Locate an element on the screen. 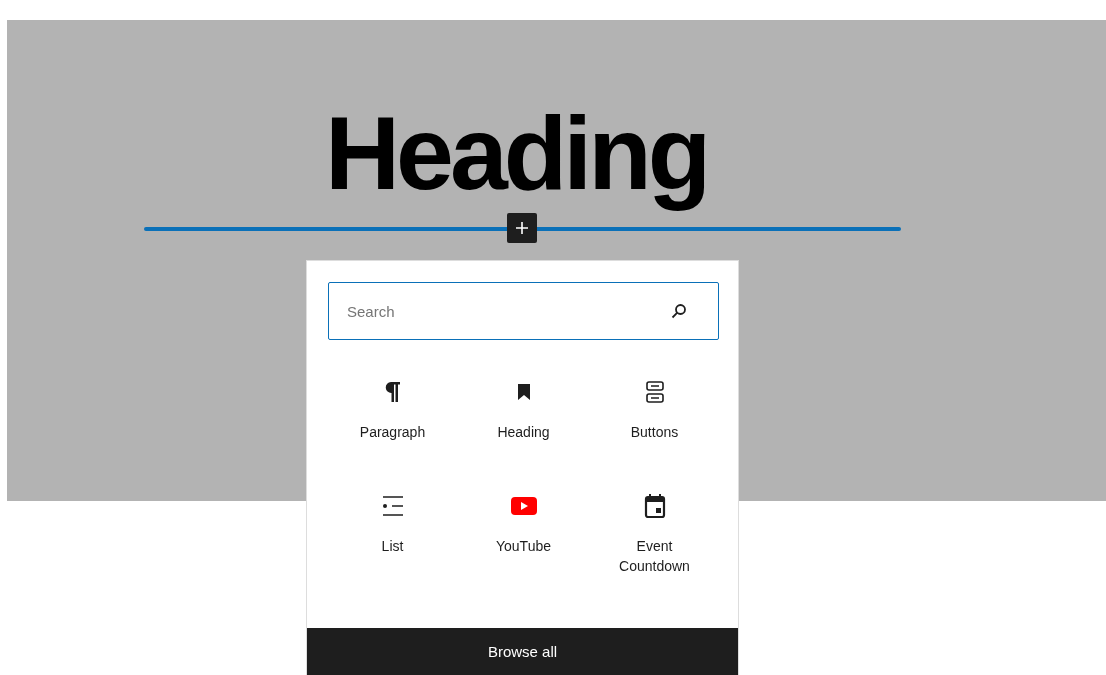 Image resolution: width=1106 pixels, height=675 pixels. block-option: Paragraph is located at coordinates (392, 426).